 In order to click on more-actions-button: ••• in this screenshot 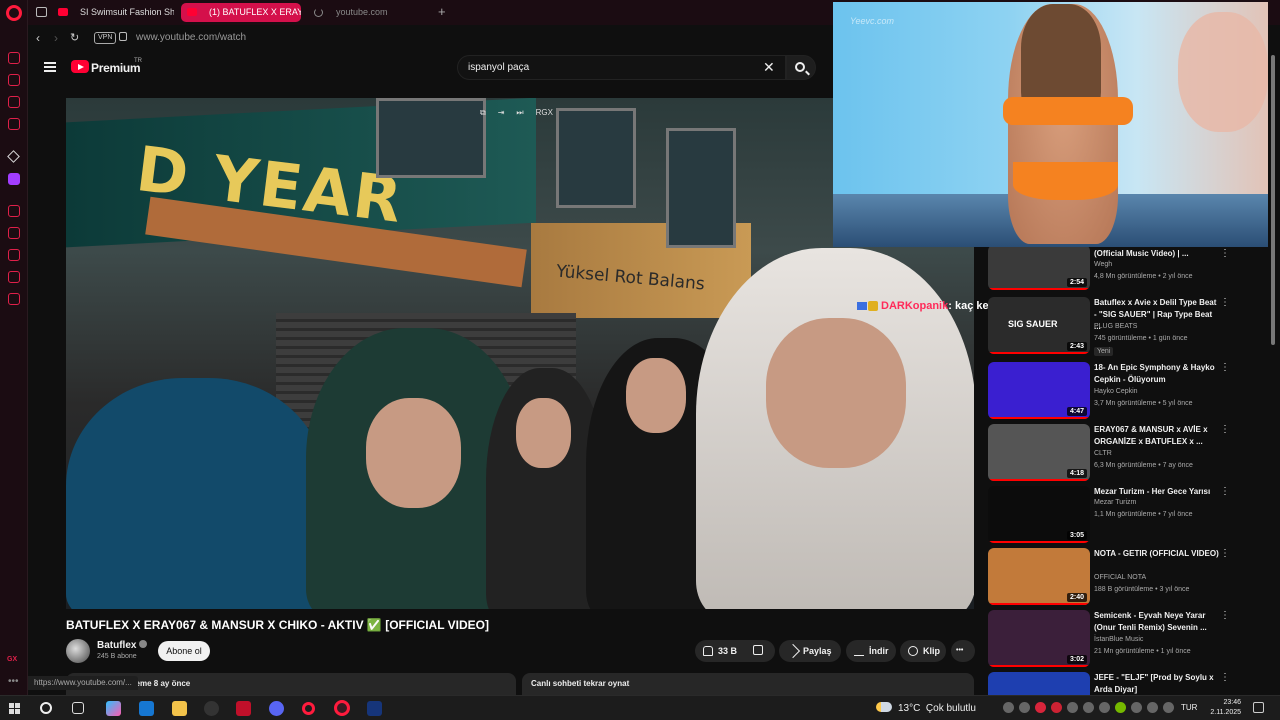, I will do `click(963, 651)`.